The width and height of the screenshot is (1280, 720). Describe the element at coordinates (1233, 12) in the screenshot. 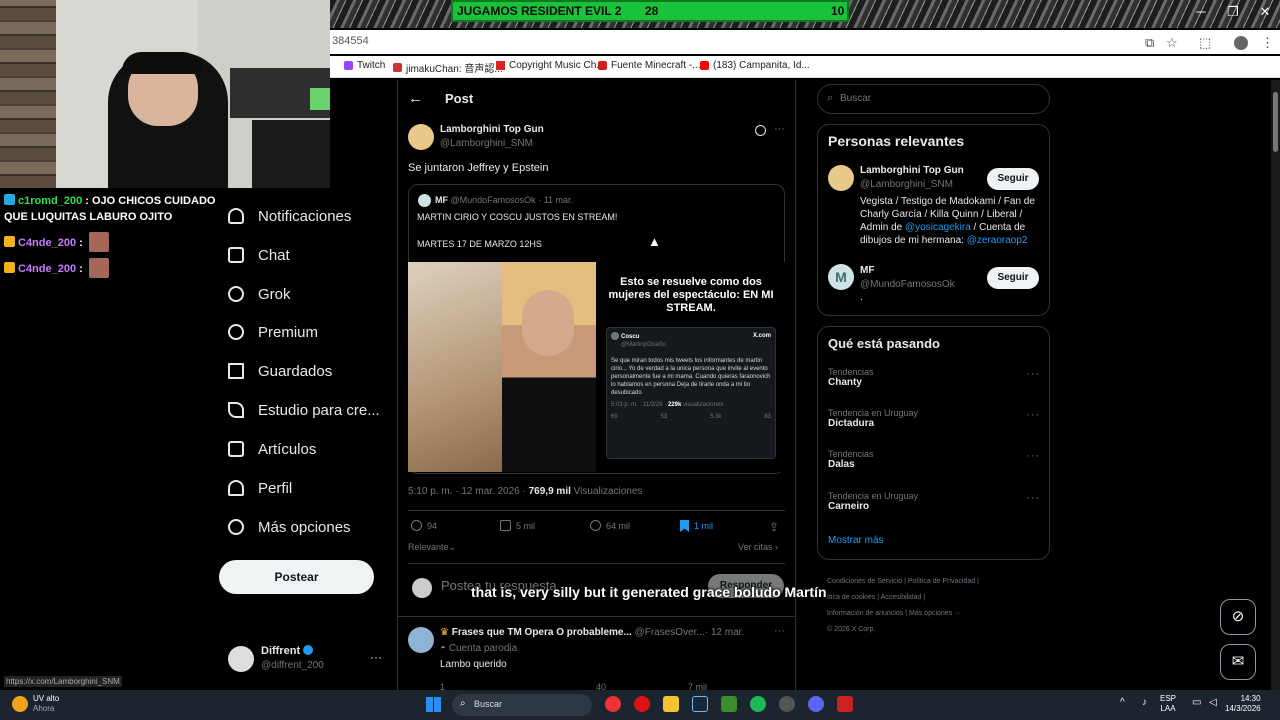

I see `maximize-button: ❐` at that location.